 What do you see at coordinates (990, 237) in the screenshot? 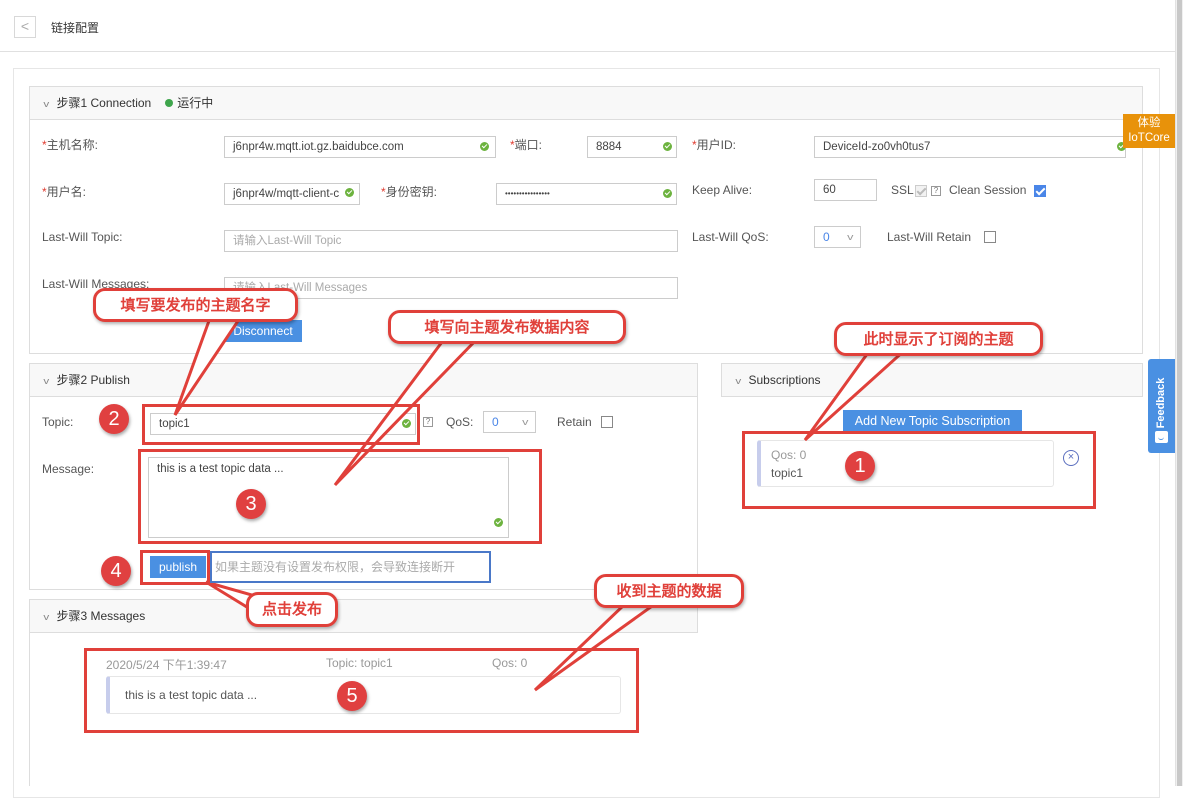
I see `lw-retain-checkbox` at bounding box center [990, 237].